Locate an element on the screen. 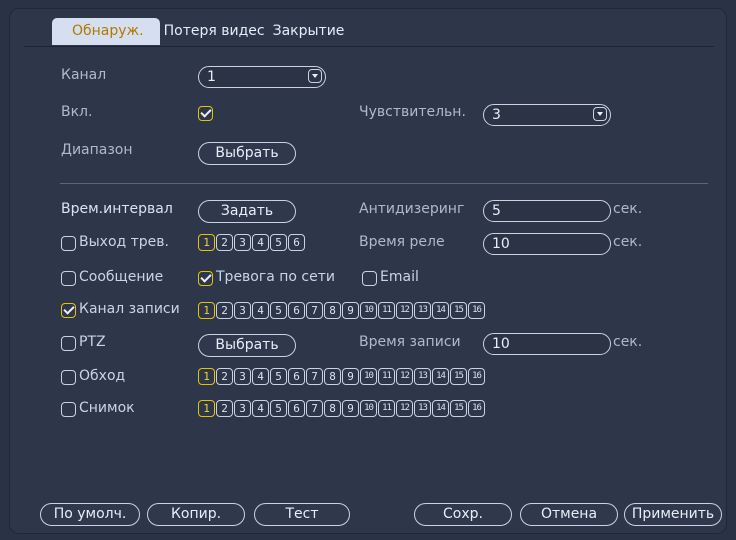 The width and height of the screenshot is (736, 540). snapshot-channel-12: 12 is located at coordinates (404, 408).